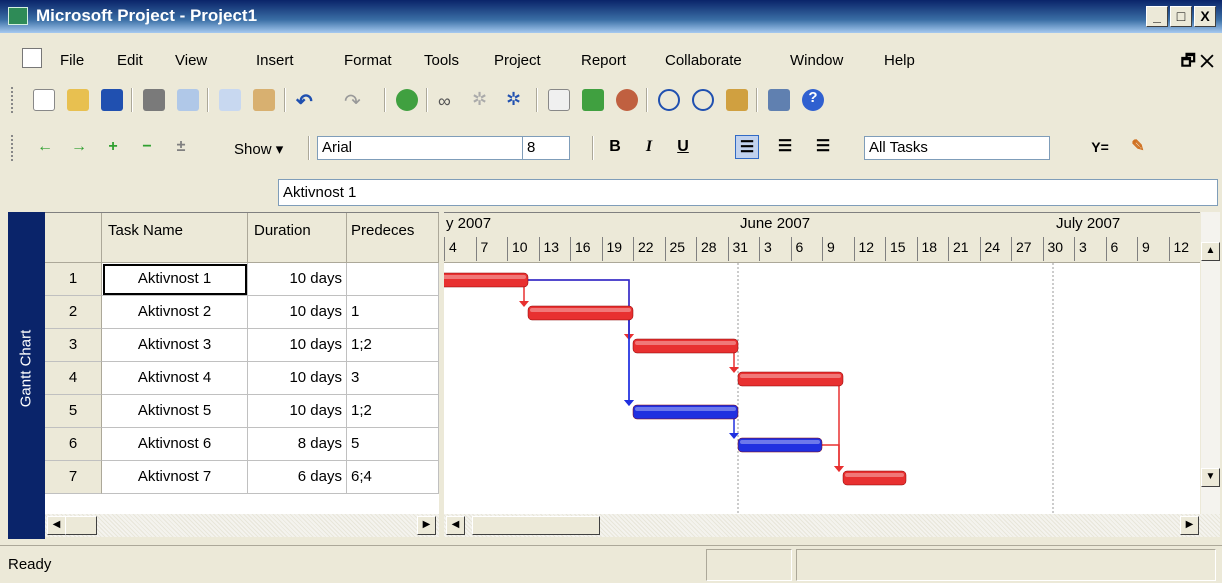 The height and width of the screenshot is (583, 1222). Describe the element at coordinates (175, 411) in the screenshot. I see `task-name-cell: Aktivnost 5` at that location.